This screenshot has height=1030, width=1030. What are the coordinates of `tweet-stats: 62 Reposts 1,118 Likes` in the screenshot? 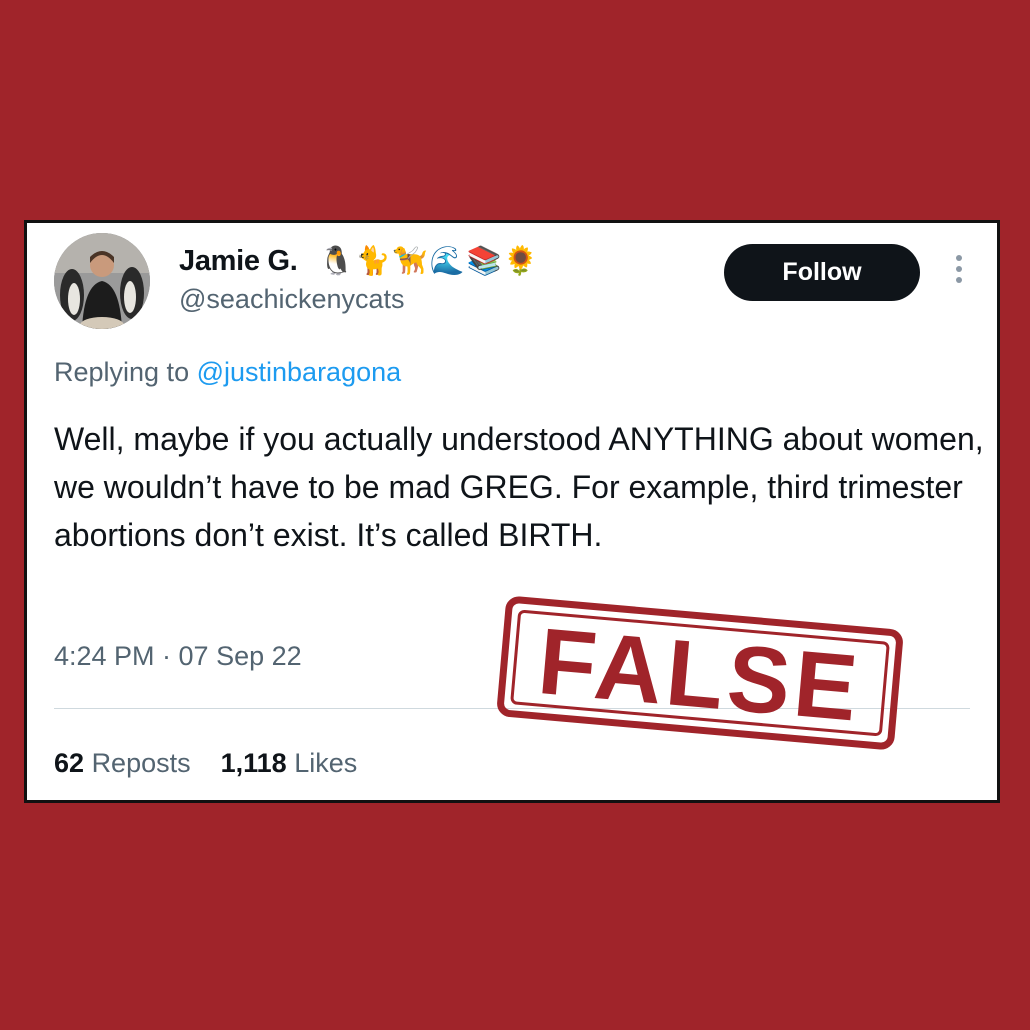 It's located at (205, 763).